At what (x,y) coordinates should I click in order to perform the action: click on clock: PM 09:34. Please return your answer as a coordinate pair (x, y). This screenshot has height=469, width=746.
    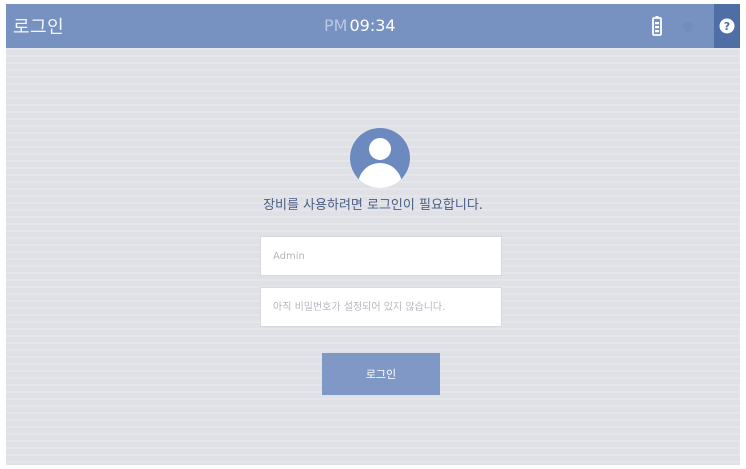
    Looking at the image, I should click on (360, 25).